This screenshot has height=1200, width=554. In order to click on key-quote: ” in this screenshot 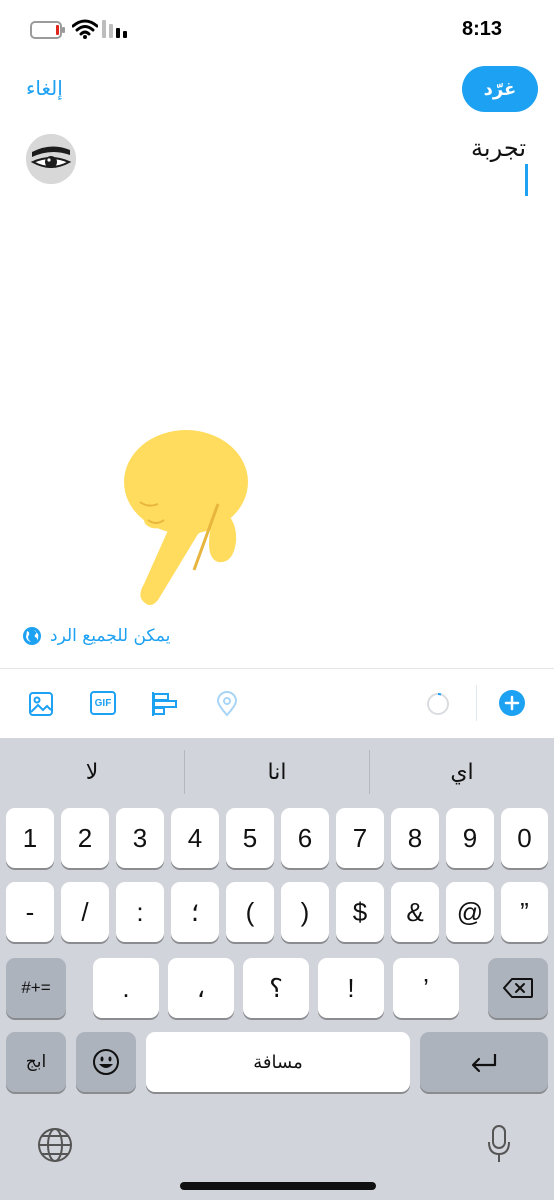, I will do `click(524, 912)`.